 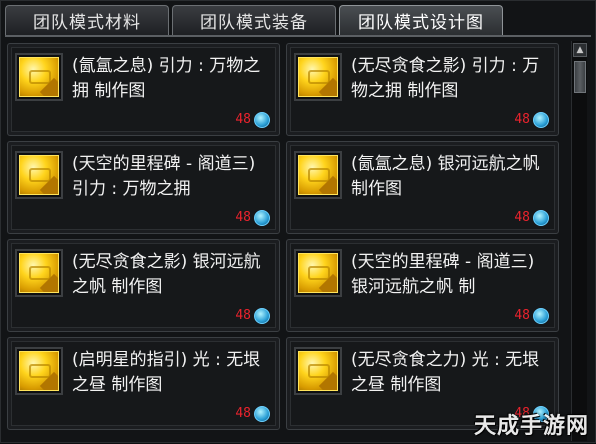 I want to click on item-name: (无尽贪食之力) 光 : 无垠之昼 制作图, so click(x=445, y=372).